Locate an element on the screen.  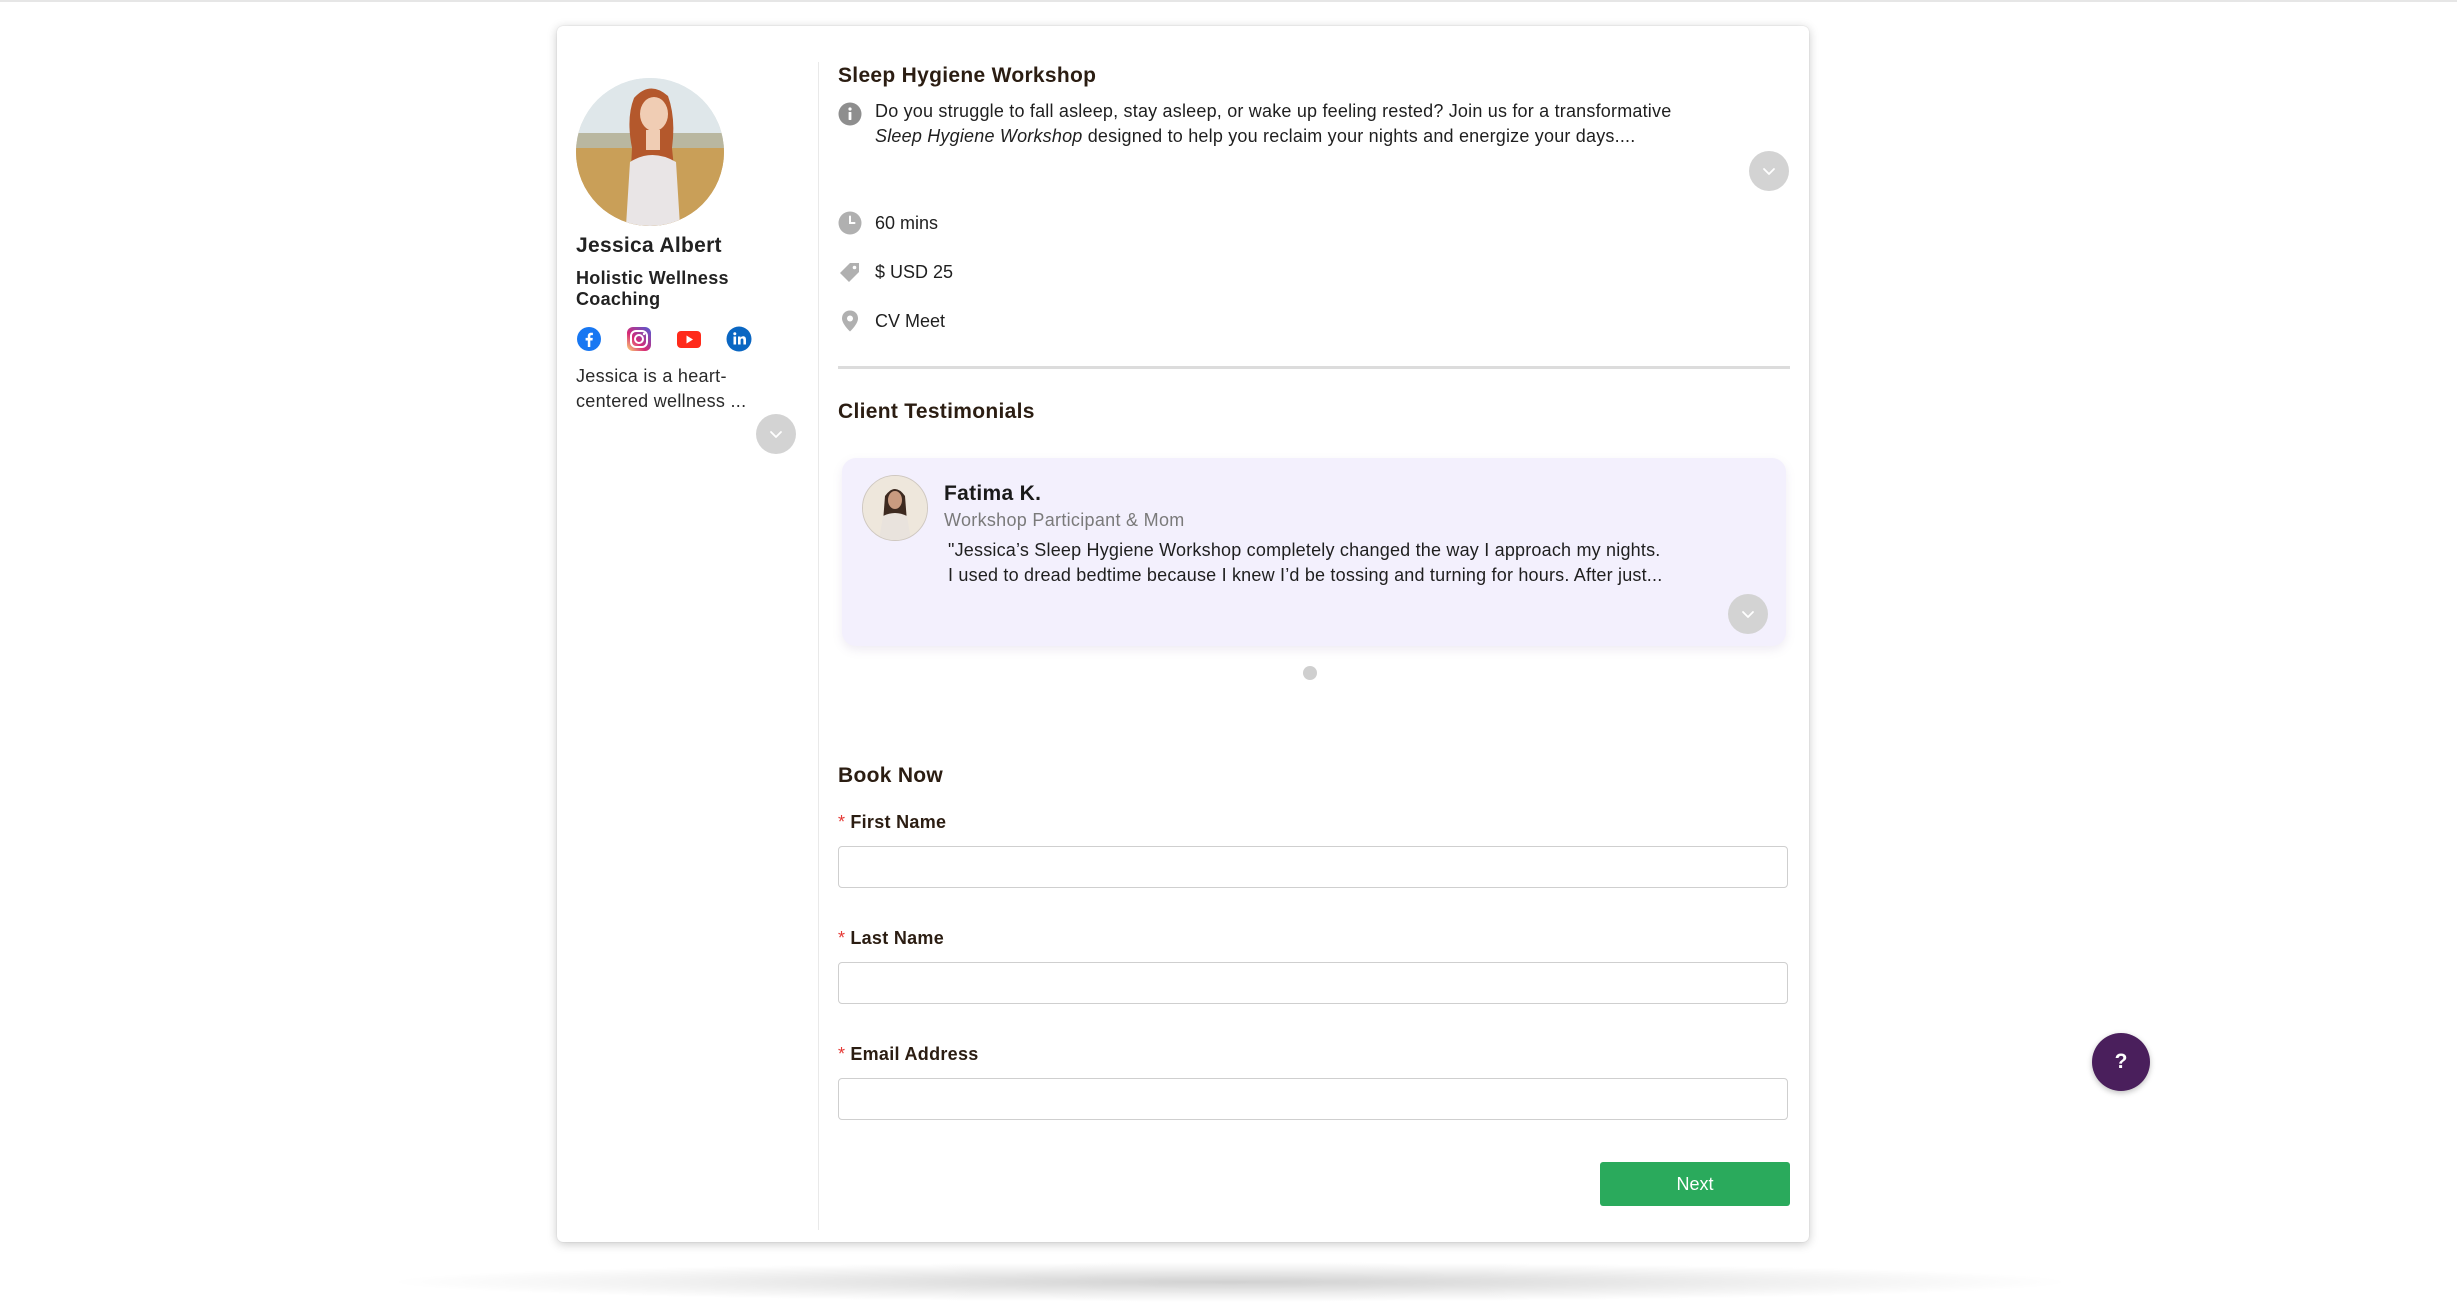
location-row: CV Meet is located at coordinates (891, 321).